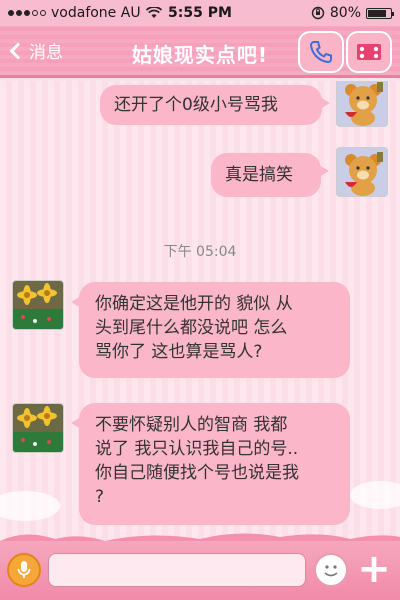 This screenshot has width=400, height=600. What do you see at coordinates (345, 13) in the screenshot?
I see `battery-percent: 80%` at bounding box center [345, 13].